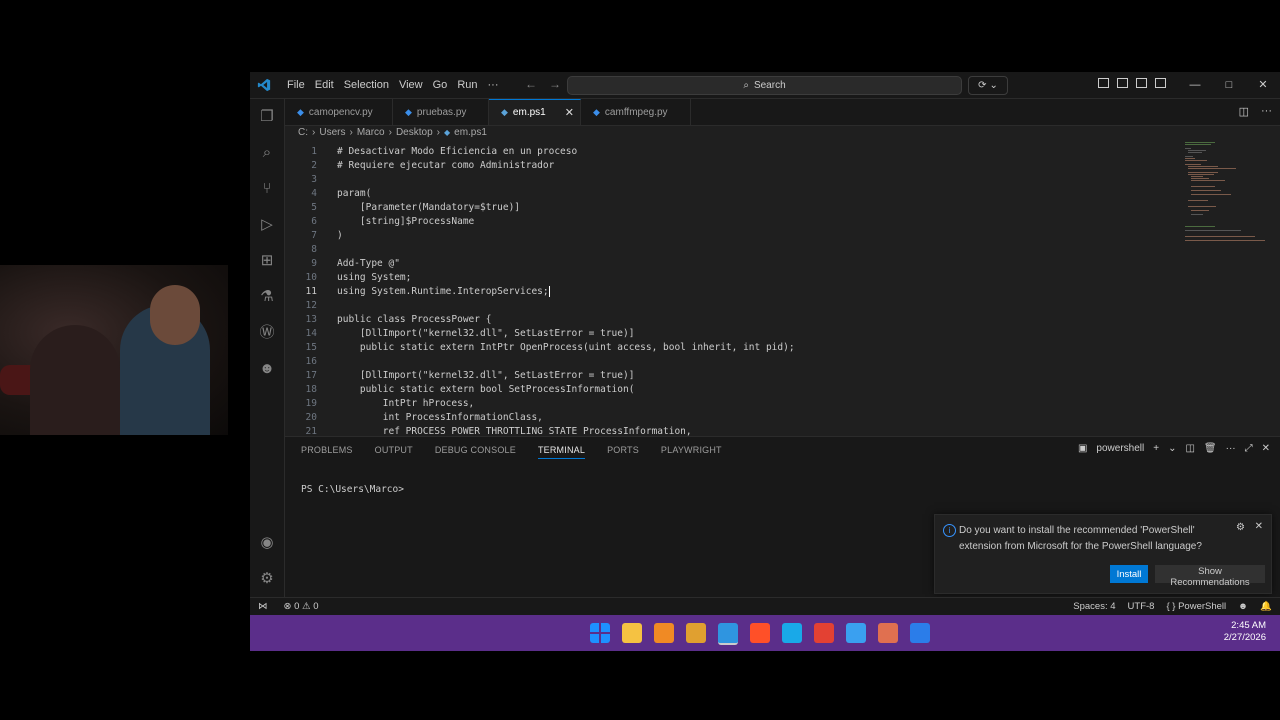  I want to click on tab-ports: PORTS, so click(623, 452).